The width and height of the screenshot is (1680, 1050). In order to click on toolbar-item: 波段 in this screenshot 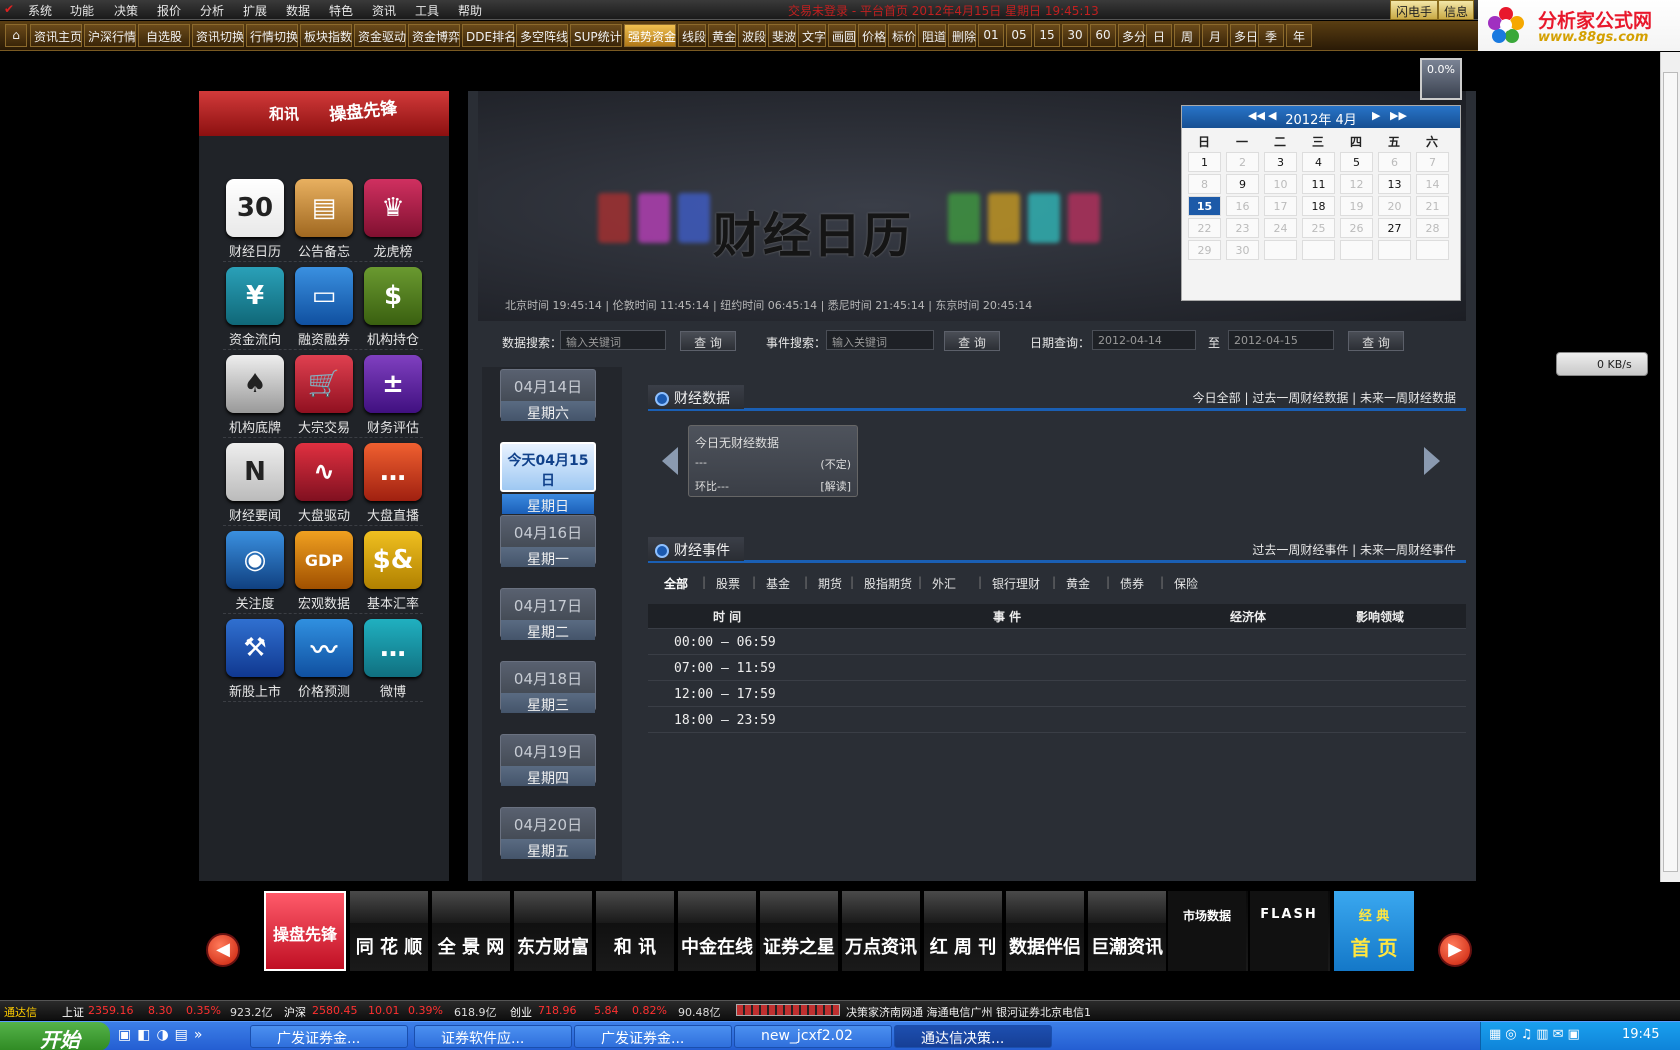, I will do `click(752, 35)`.